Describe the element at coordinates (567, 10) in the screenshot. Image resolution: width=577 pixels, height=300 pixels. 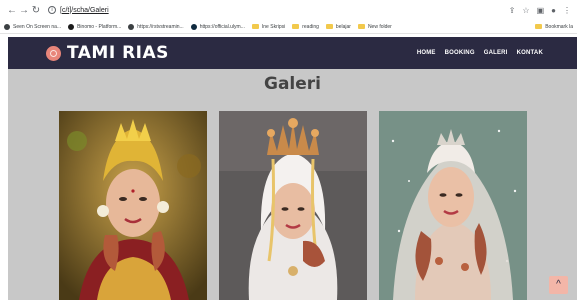
I see `menu-icon: ⋮` at that location.